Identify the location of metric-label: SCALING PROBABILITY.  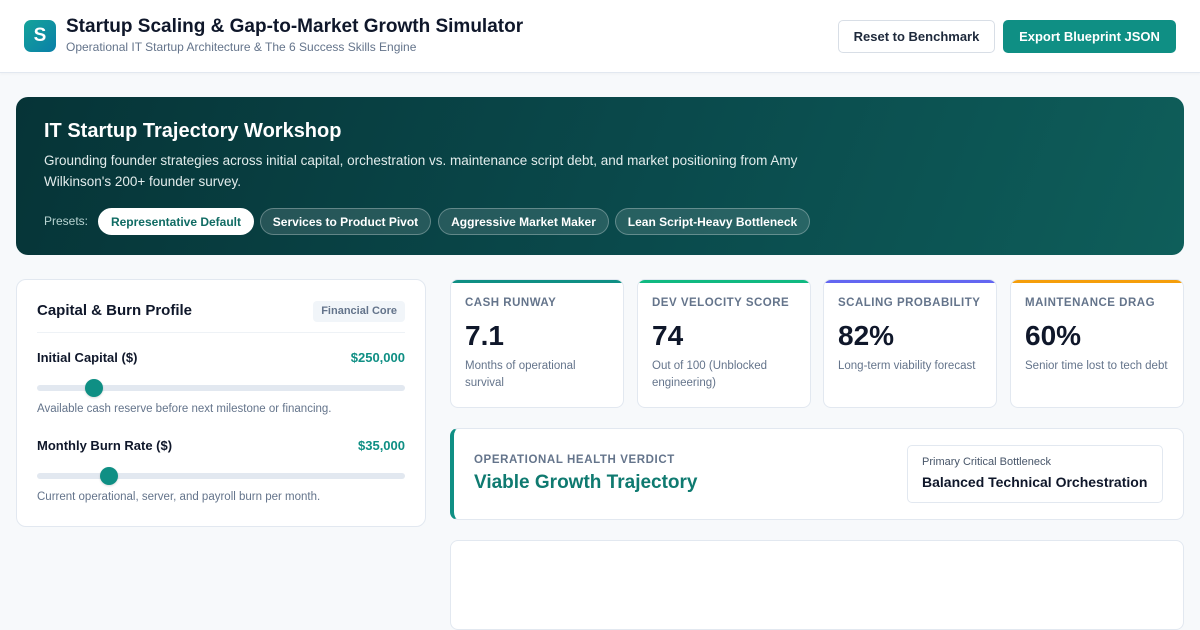
(909, 303).